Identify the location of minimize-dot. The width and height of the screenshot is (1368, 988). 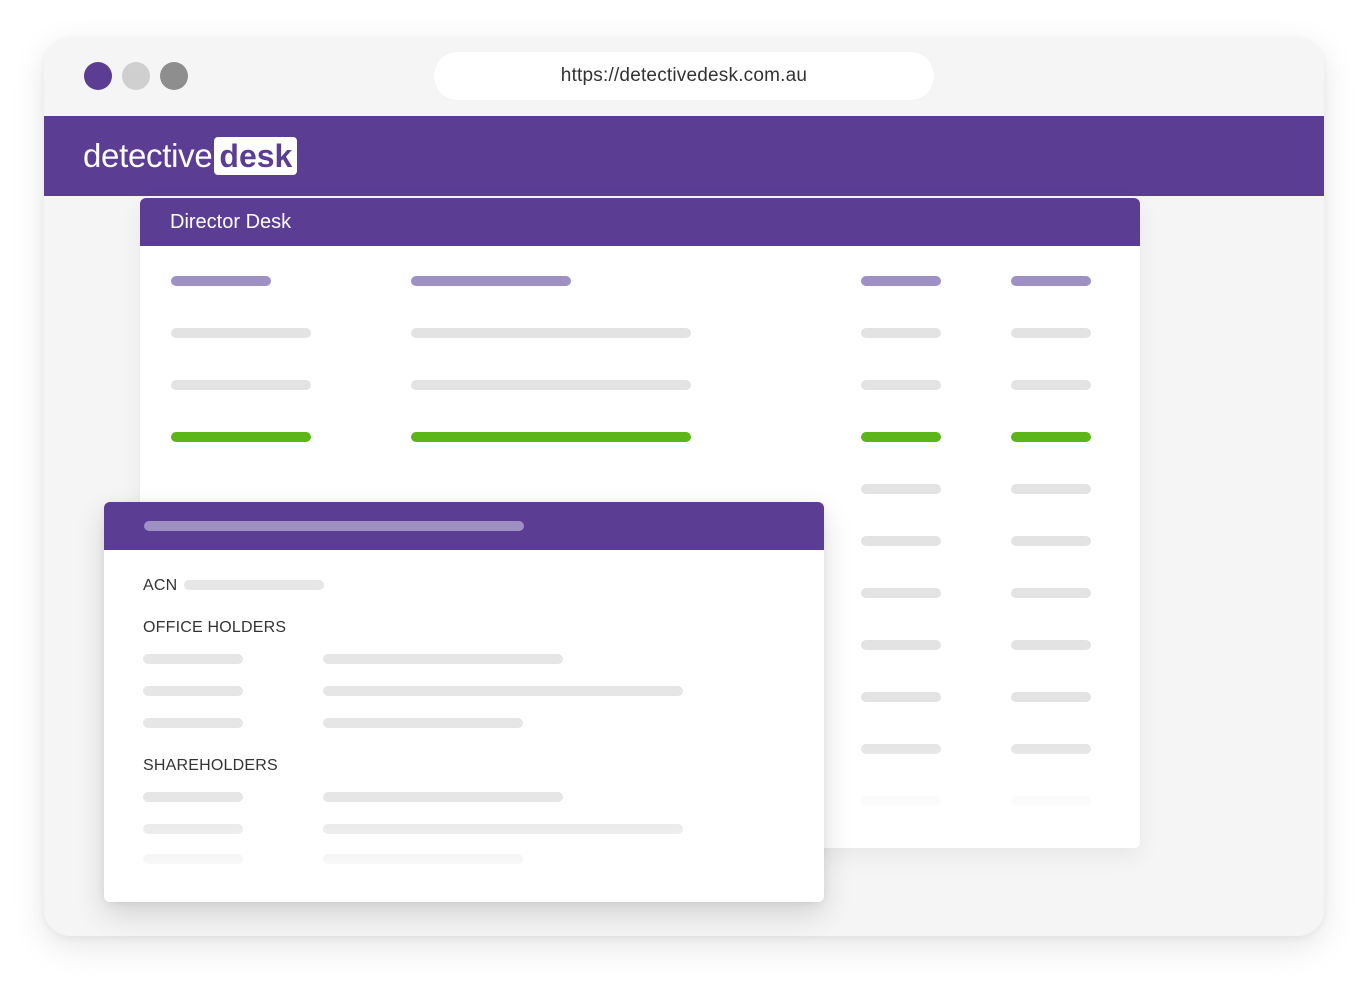
(136, 76).